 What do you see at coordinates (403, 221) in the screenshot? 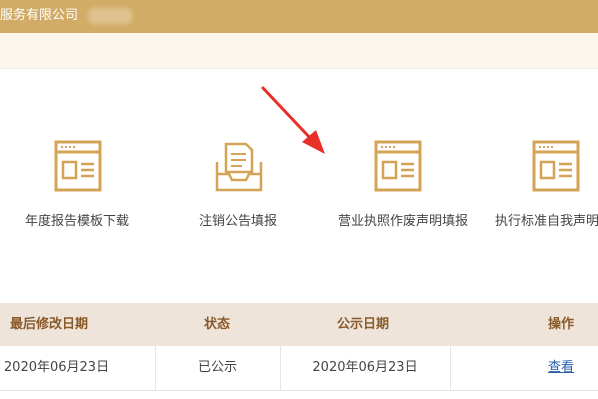
I see `tile-label: 营业执照作废声明填报` at bounding box center [403, 221].